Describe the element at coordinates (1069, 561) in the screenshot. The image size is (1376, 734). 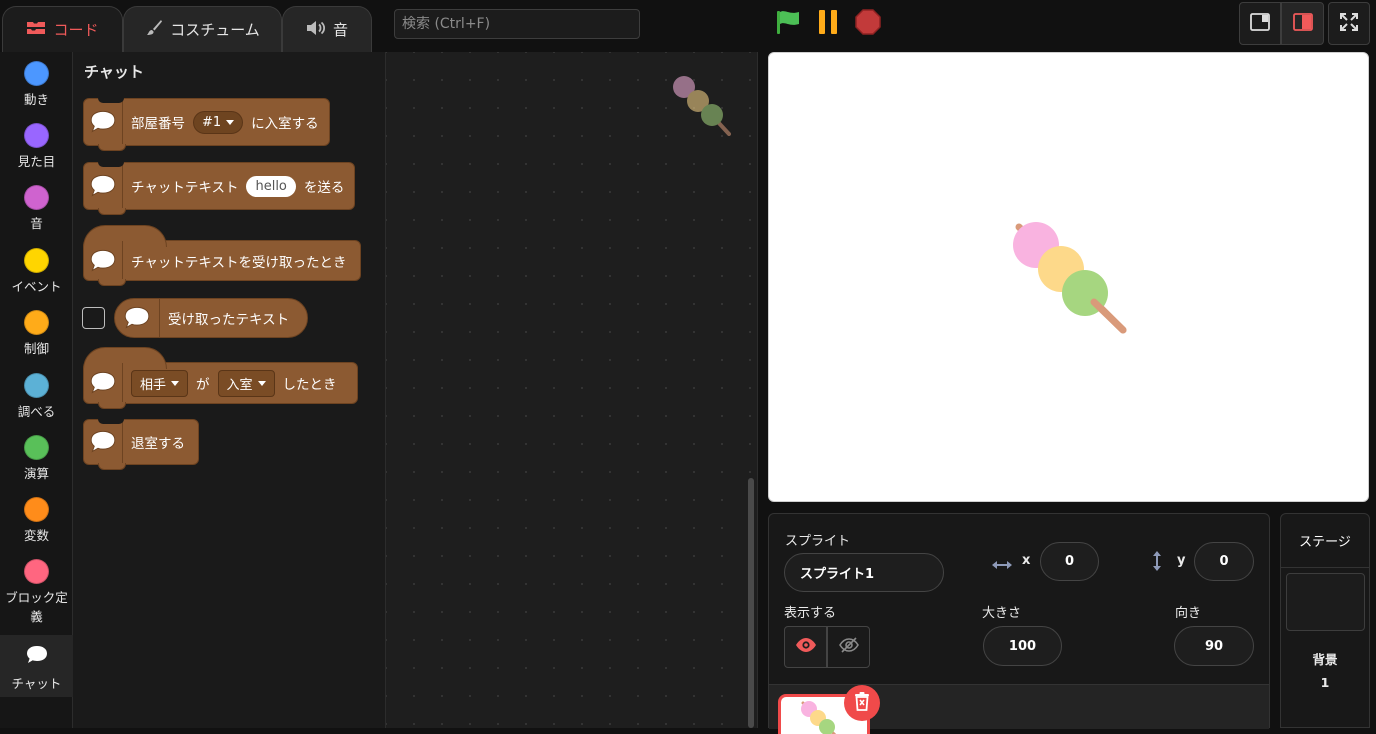
I see `x-input: 0` at that location.